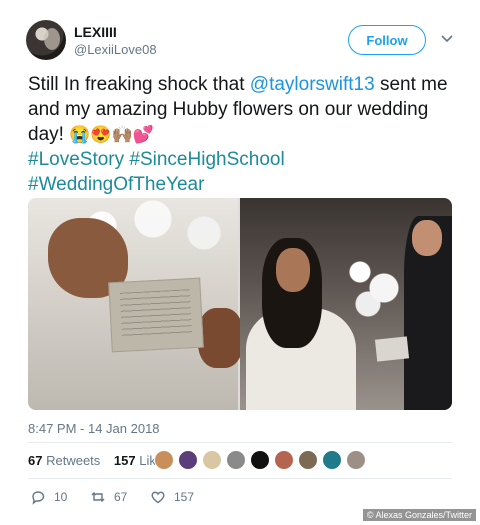 The image size is (480, 525). I want to click on bride-face-image, so click(293, 270).